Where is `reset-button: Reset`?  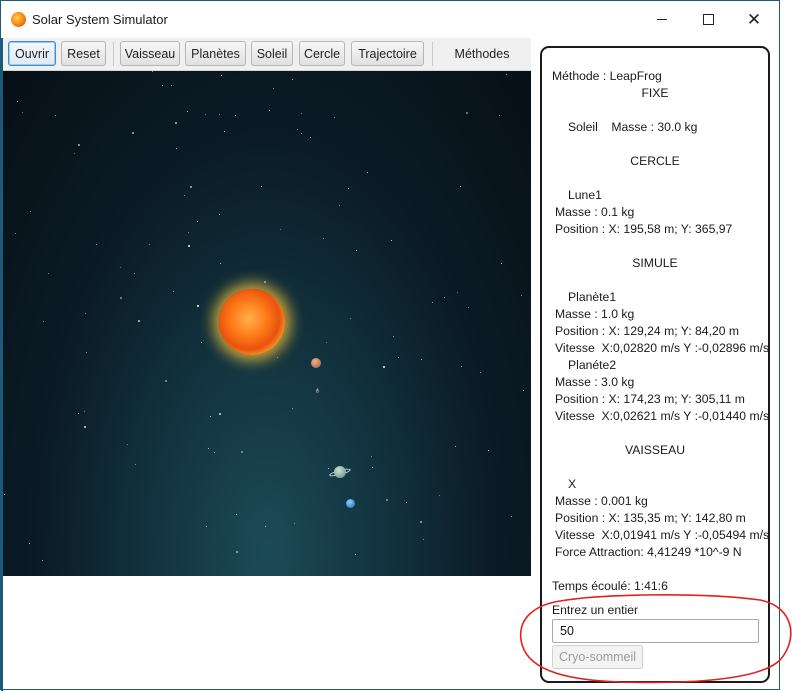
reset-button: Reset is located at coordinates (83, 53).